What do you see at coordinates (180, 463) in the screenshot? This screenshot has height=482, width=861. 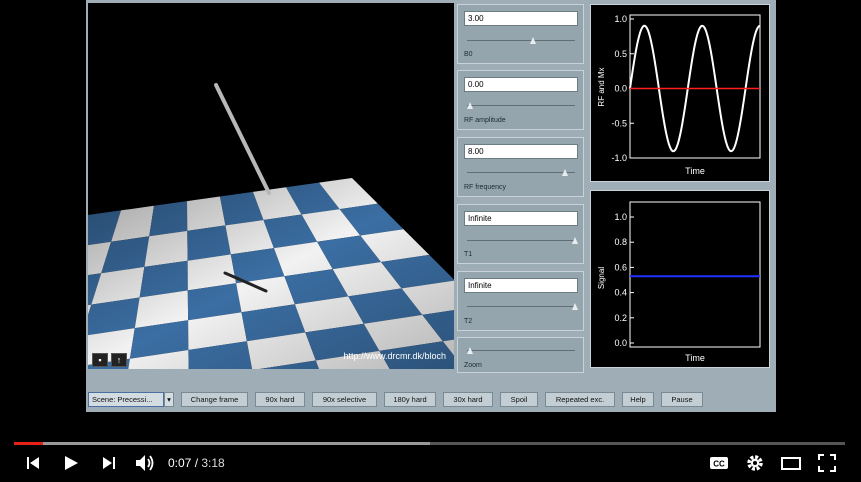 I see `current-time: 0:07` at bounding box center [180, 463].